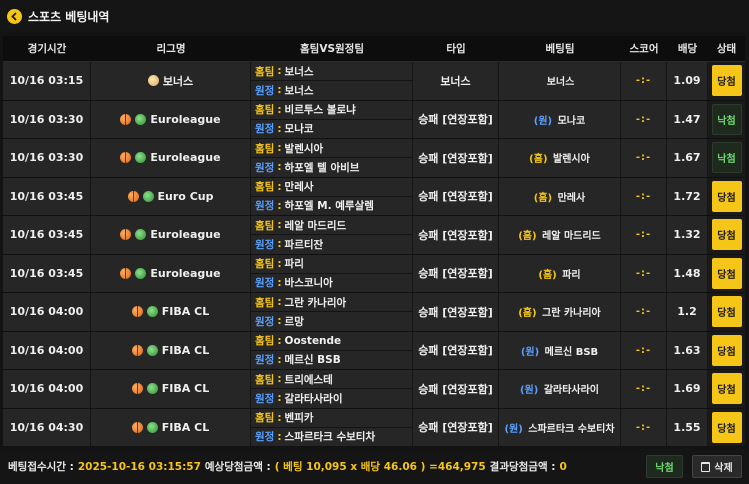 The image size is (749, 484). I want to click on home-team-line: 홈팀: 트리에스테, so click(331, 379).